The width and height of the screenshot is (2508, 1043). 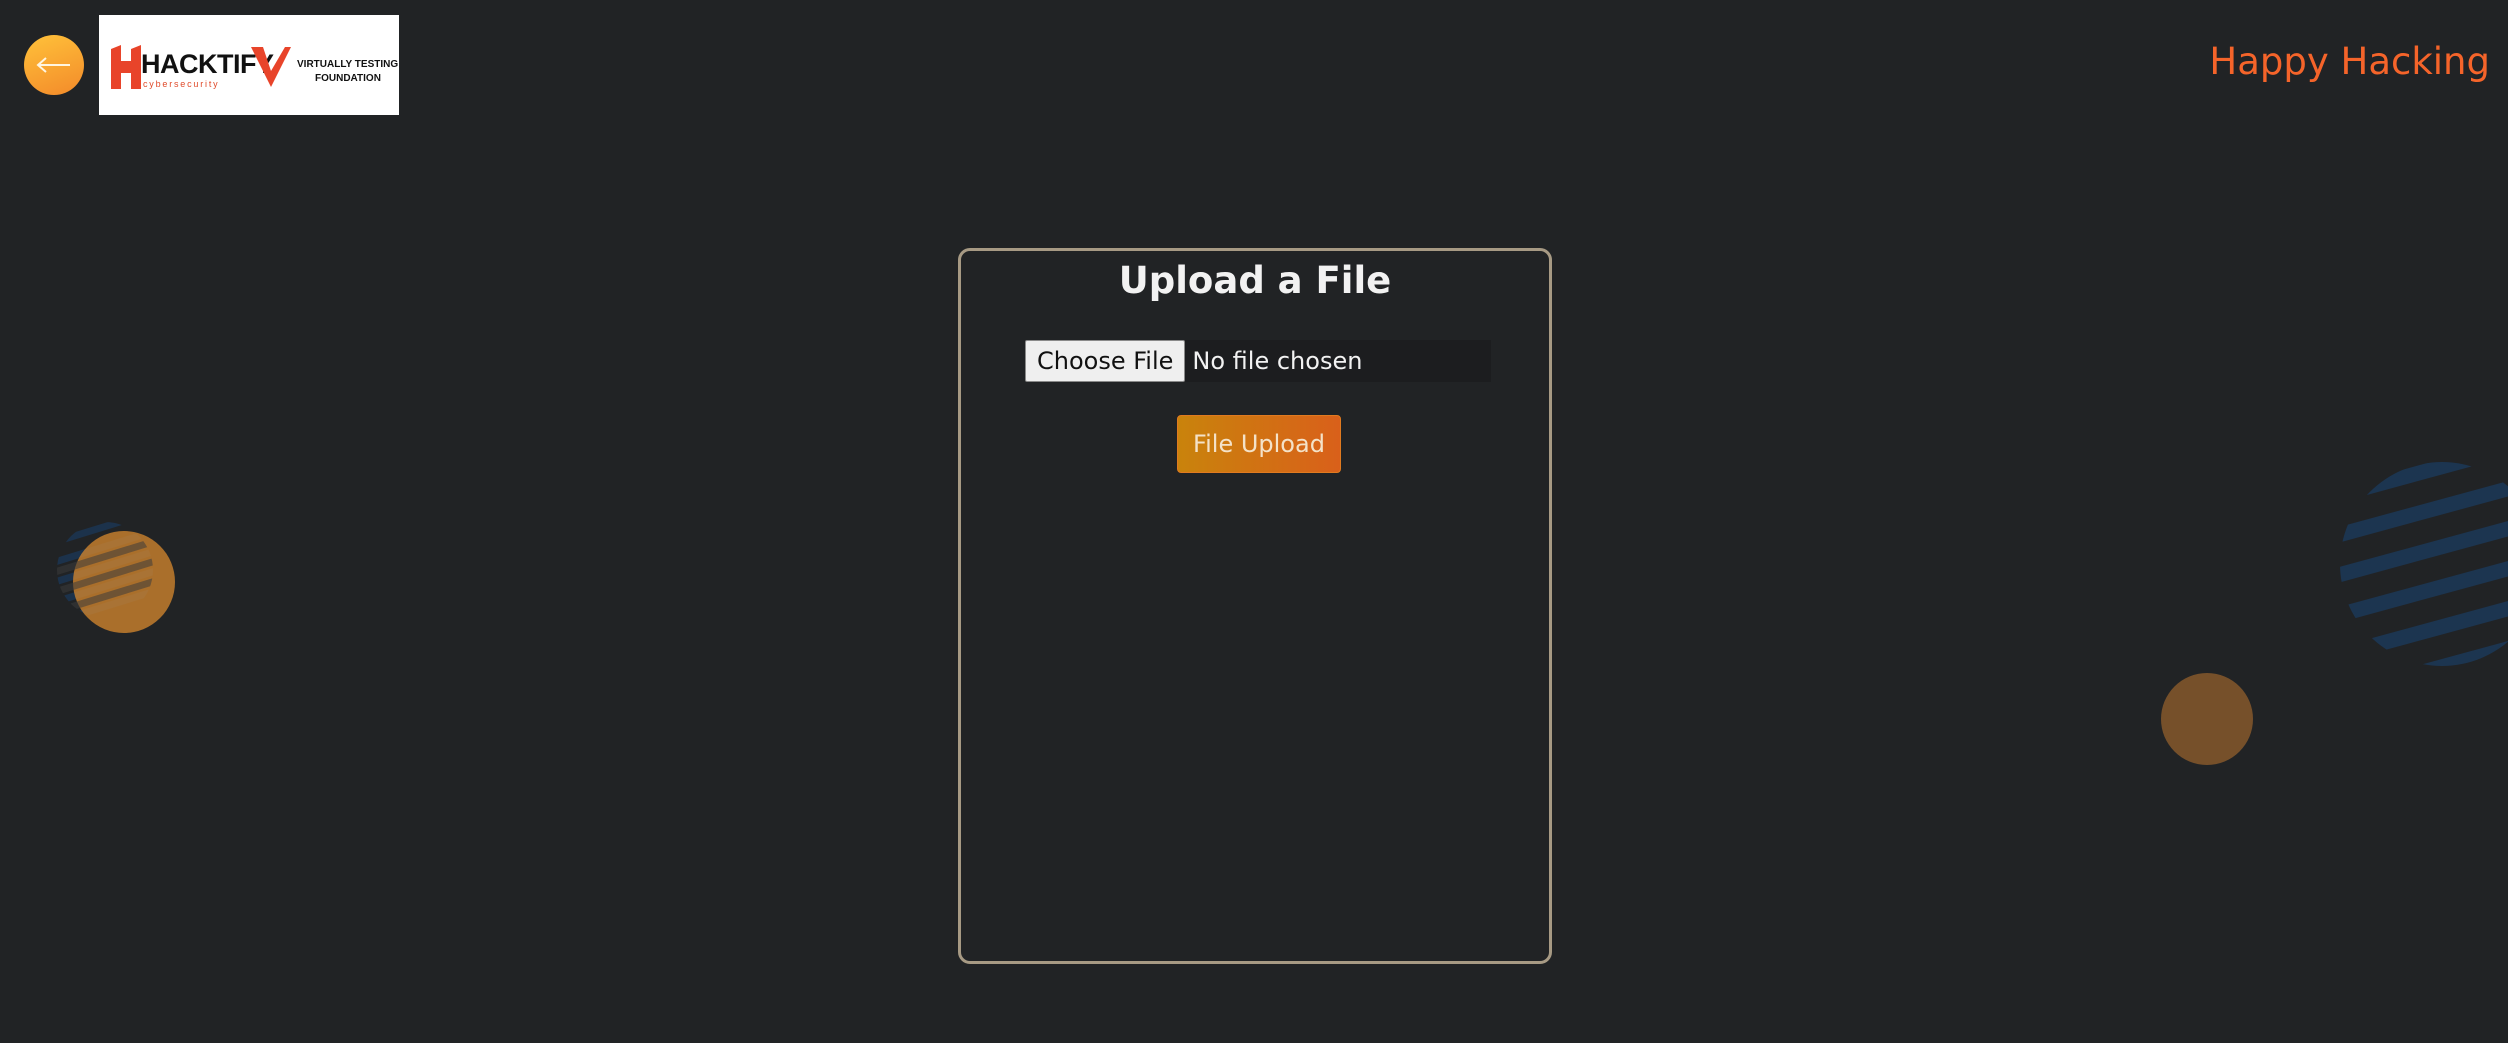 I want to click on header-tagline: Happy Hacking, so click(x=2349, y=61).